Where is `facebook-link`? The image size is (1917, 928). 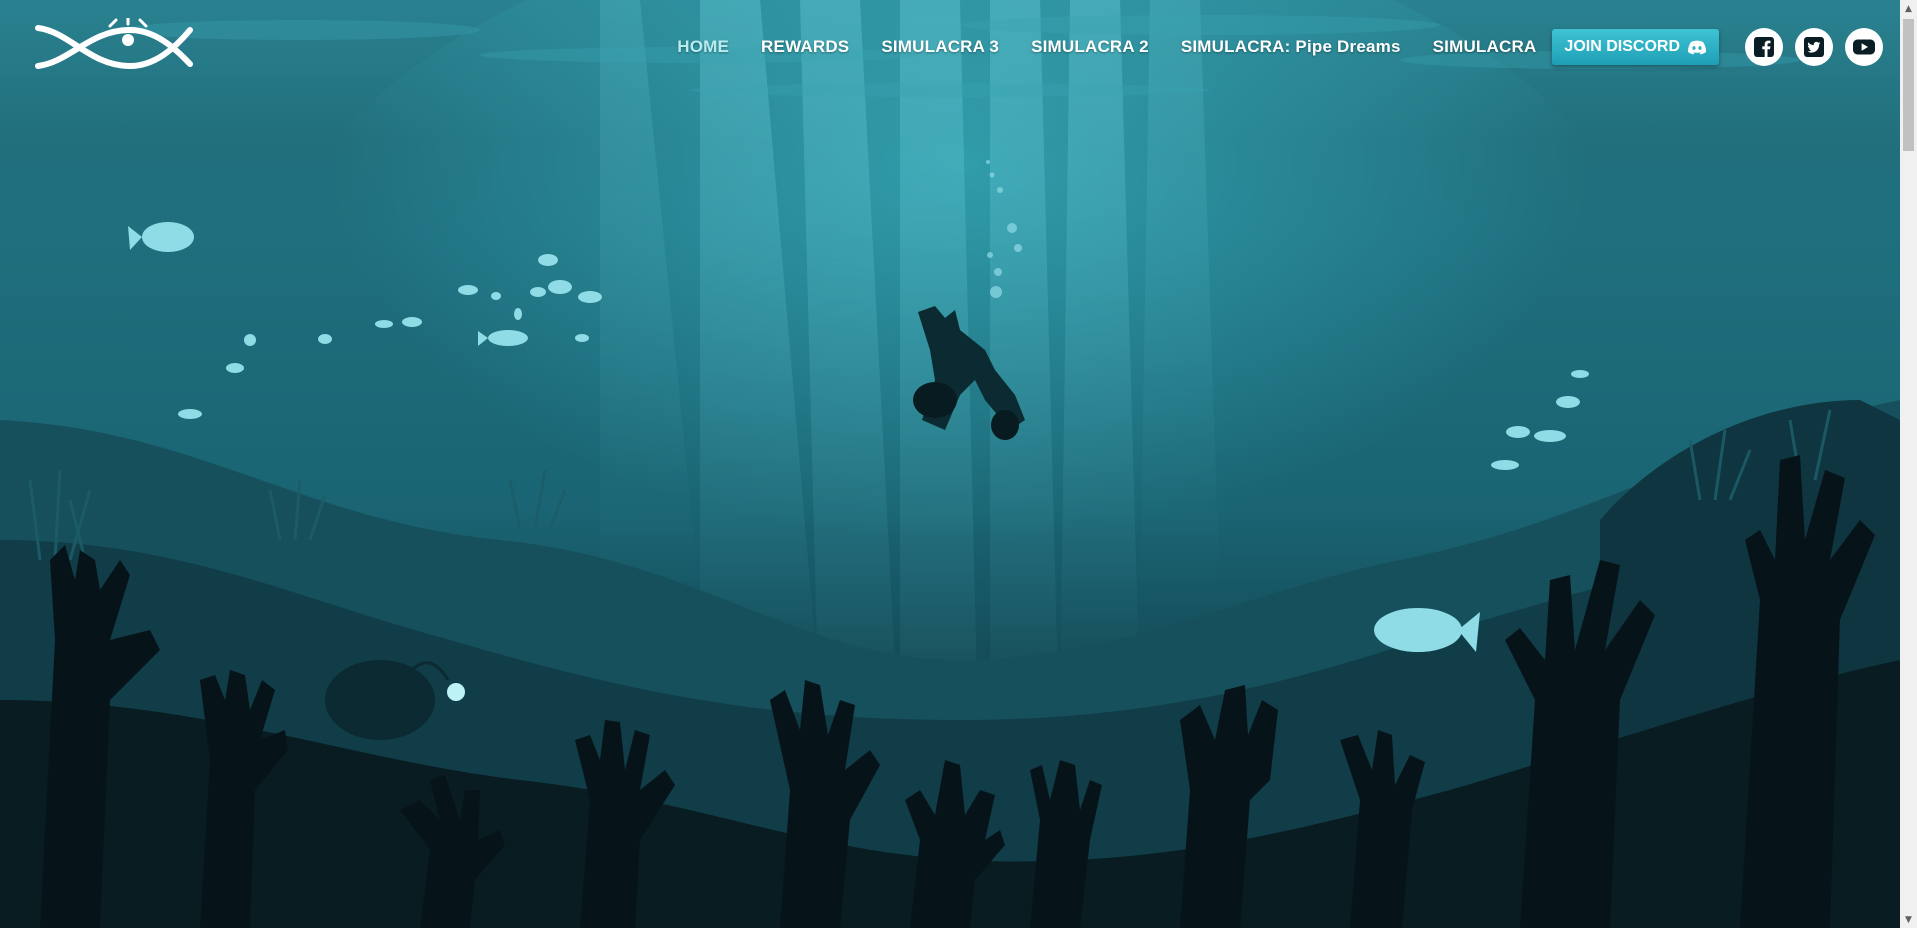 facebook-link is located at coordinates (1764, 47).